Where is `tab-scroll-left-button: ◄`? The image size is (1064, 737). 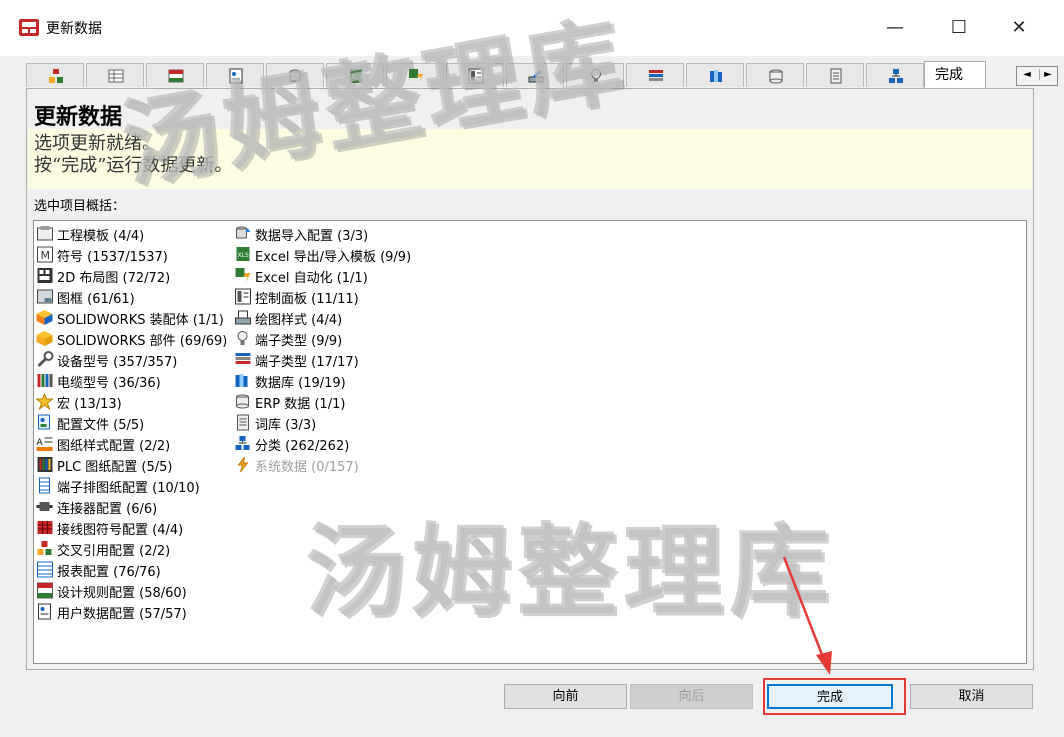 tab-scroll-left-button: ◄ is located at coordinates (1027, 74).